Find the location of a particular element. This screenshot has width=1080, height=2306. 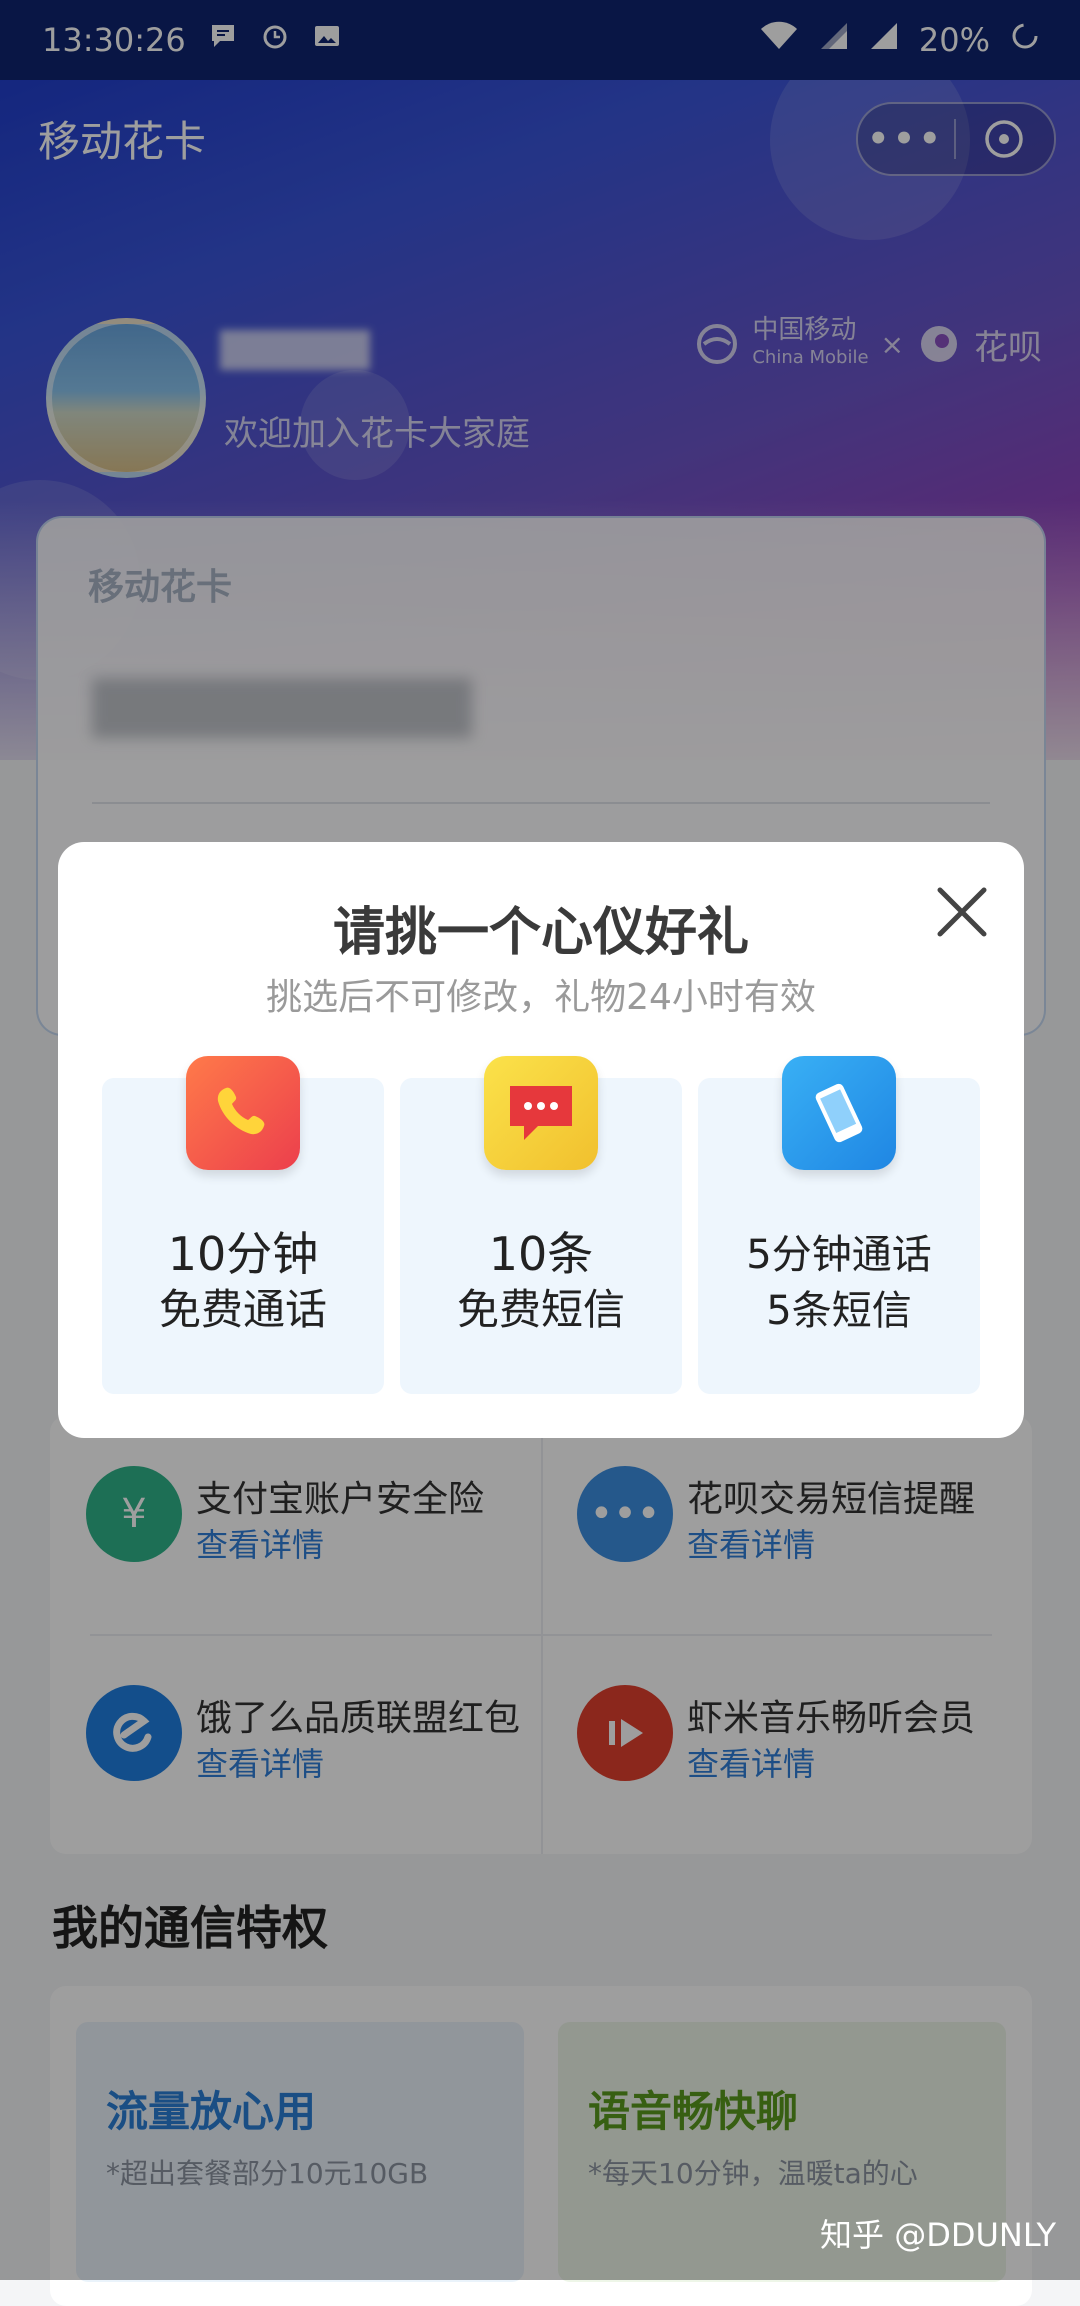

dialog-subtitle: 挑选后不可修改，礼物24小时有效 is located at coordinates (541, 997).